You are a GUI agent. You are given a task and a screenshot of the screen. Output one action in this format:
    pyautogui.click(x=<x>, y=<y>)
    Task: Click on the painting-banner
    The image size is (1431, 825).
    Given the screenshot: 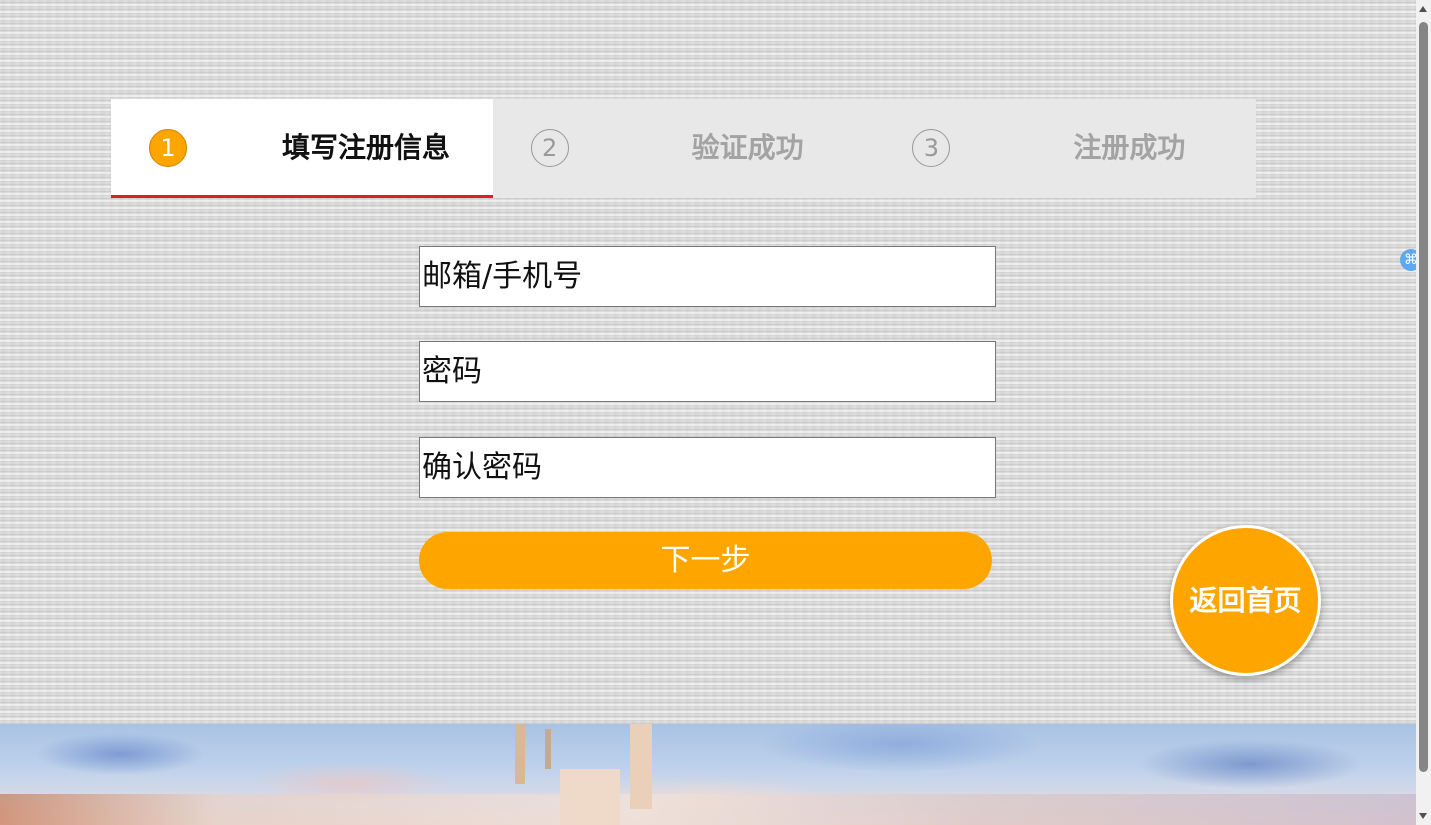 What is the action you would take?
    pyautogui.click(x=708, y=774)
    